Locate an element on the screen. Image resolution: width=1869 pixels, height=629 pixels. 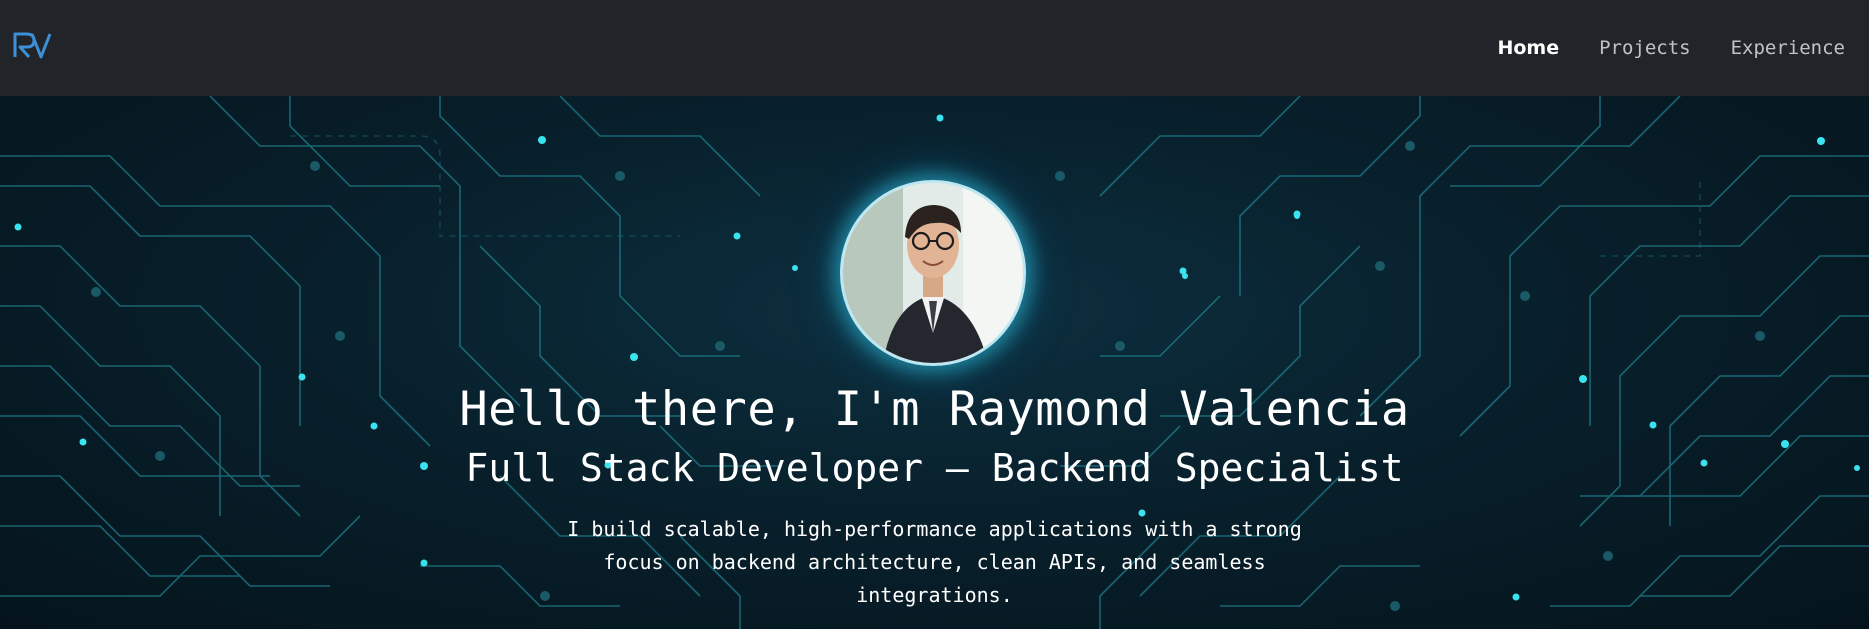
profile-photo-icon is located at coordinates (933, 273).